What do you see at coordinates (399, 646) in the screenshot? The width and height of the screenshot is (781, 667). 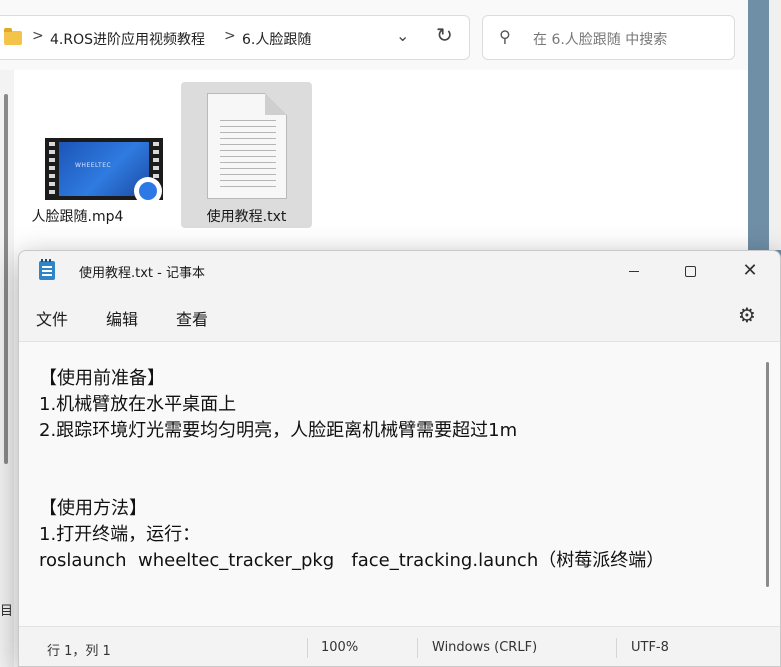 I see `status-bar: 行 1，列 1 100% Windows (CRLF) UTF-8` at bounding box center [399, 646].